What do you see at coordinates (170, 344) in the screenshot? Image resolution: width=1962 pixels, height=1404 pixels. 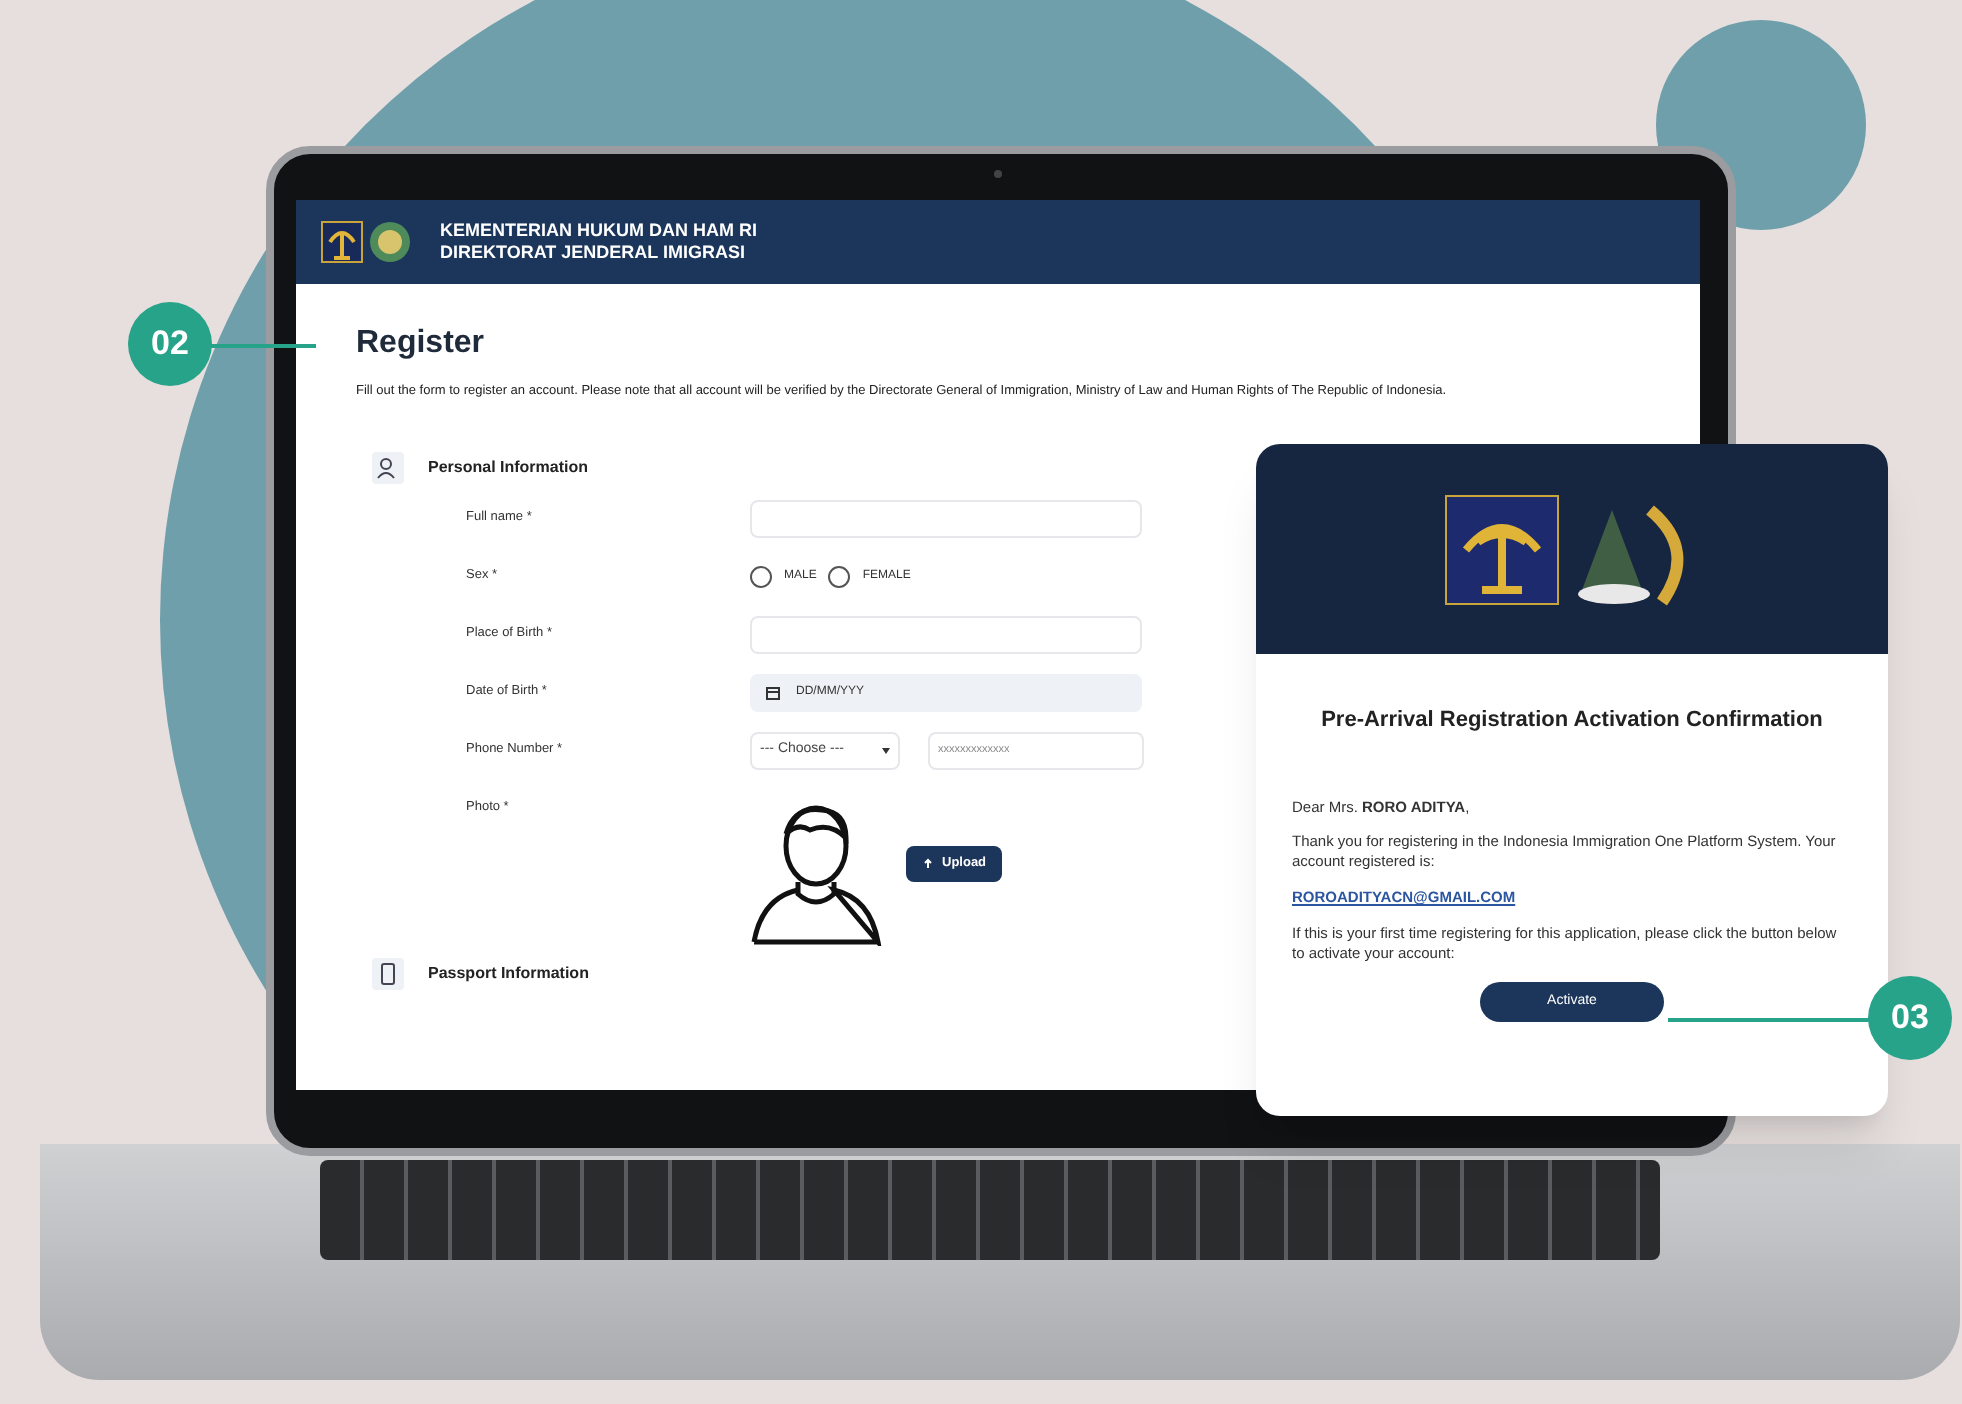 I see `step-badge: 02` at bounding box center [170, 344].